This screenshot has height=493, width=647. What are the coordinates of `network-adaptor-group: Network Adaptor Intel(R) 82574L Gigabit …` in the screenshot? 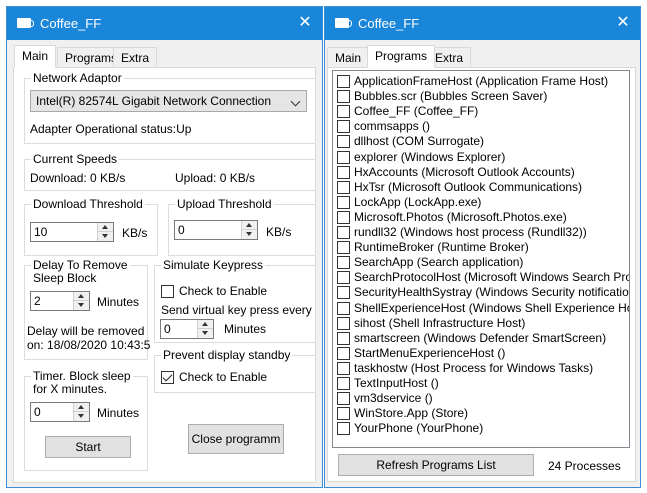 It's located at (170, 107).